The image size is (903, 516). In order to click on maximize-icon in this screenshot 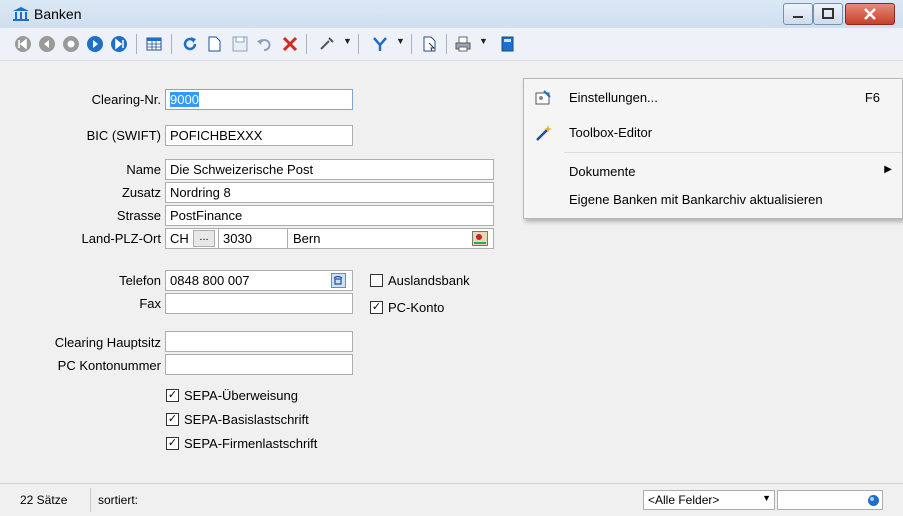, I will do `click(828, 13)`.